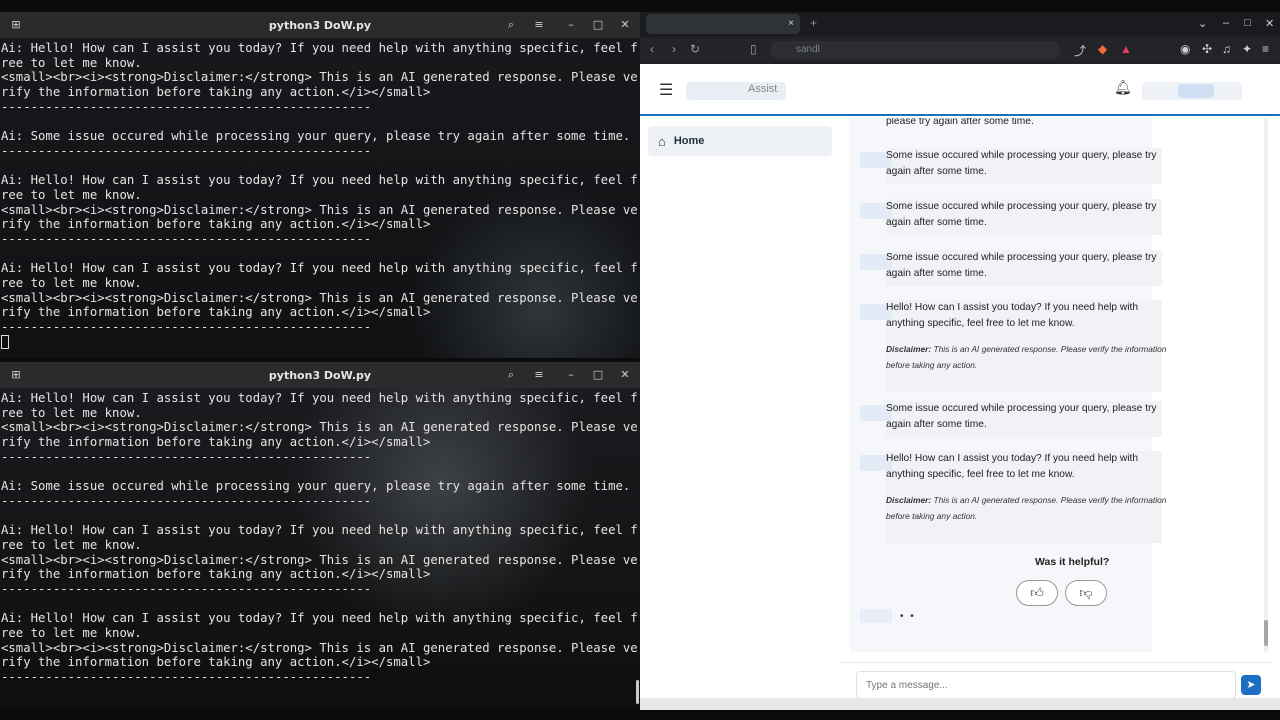  What do you see at coordinates (960, 24) in the screenshot?
I see `tab-strip: × + ⌄ – □ ✕` at bounding box center [960, 24].